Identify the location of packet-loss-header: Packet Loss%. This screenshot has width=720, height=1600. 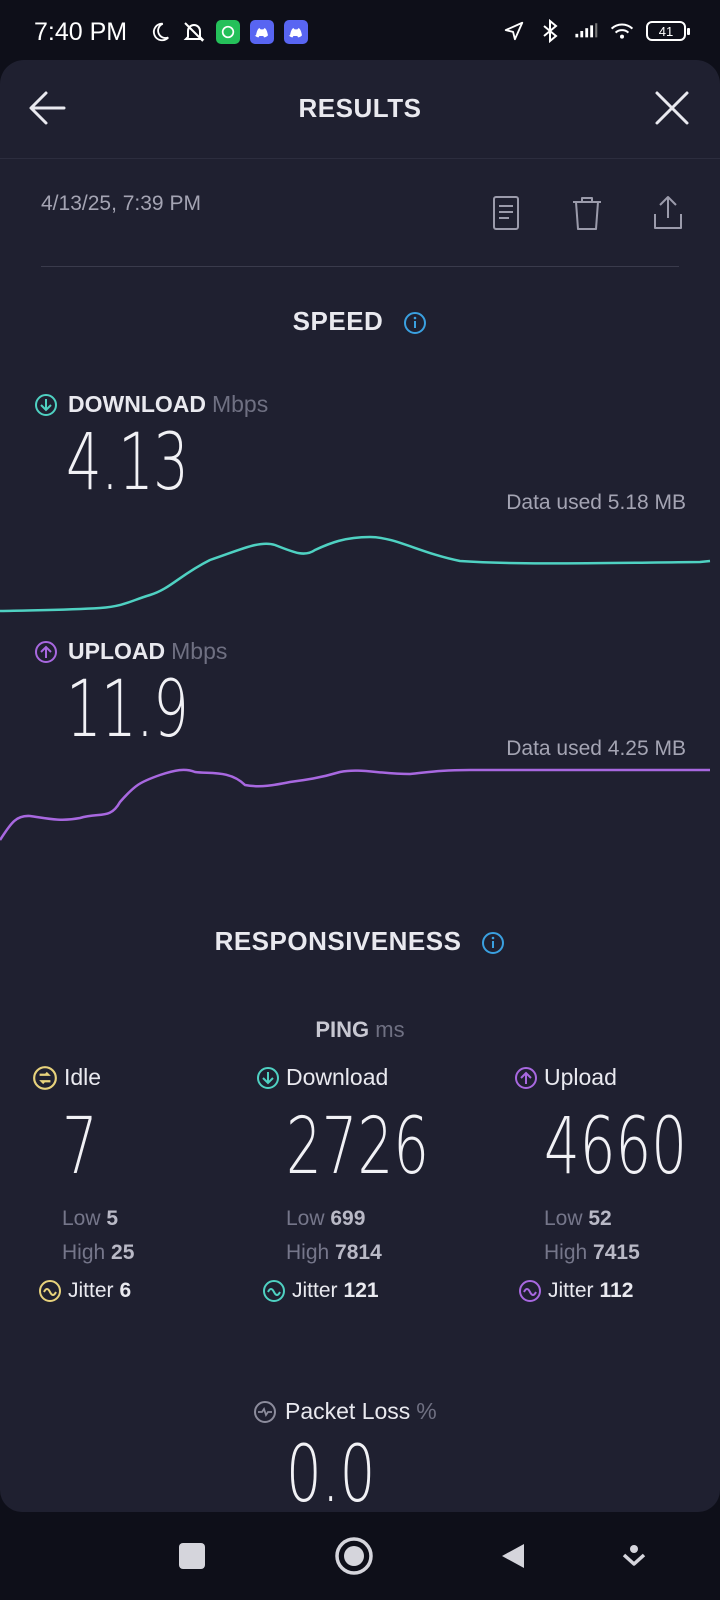
(345, 1411).